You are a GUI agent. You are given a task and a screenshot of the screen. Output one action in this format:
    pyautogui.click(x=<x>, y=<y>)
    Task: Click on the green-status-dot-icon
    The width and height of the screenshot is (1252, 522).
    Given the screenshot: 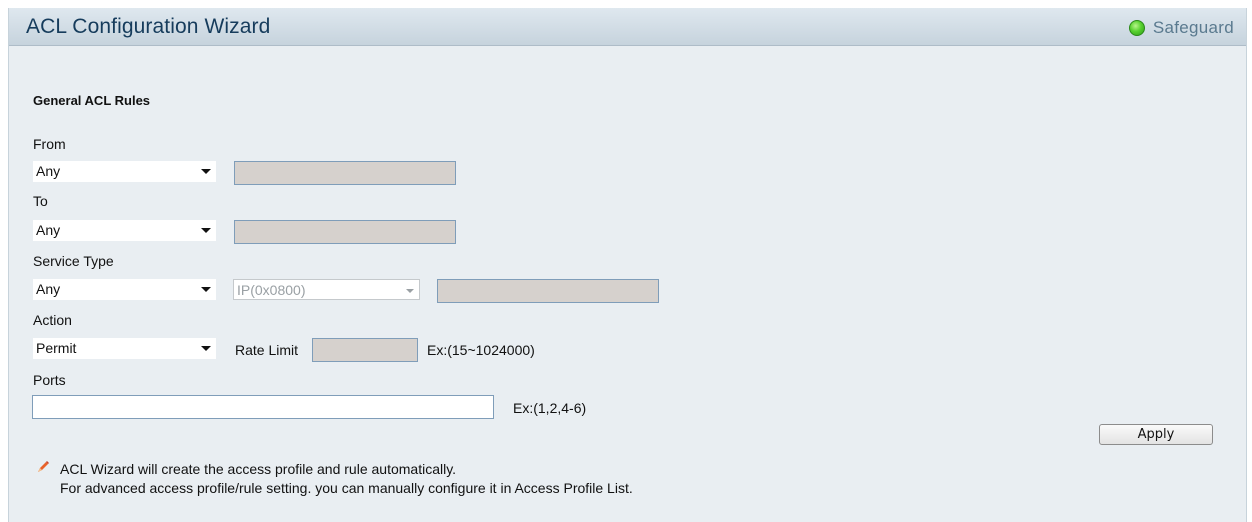 What is the action you would take?
    pyautogui.click(x=1136, y=28)
    